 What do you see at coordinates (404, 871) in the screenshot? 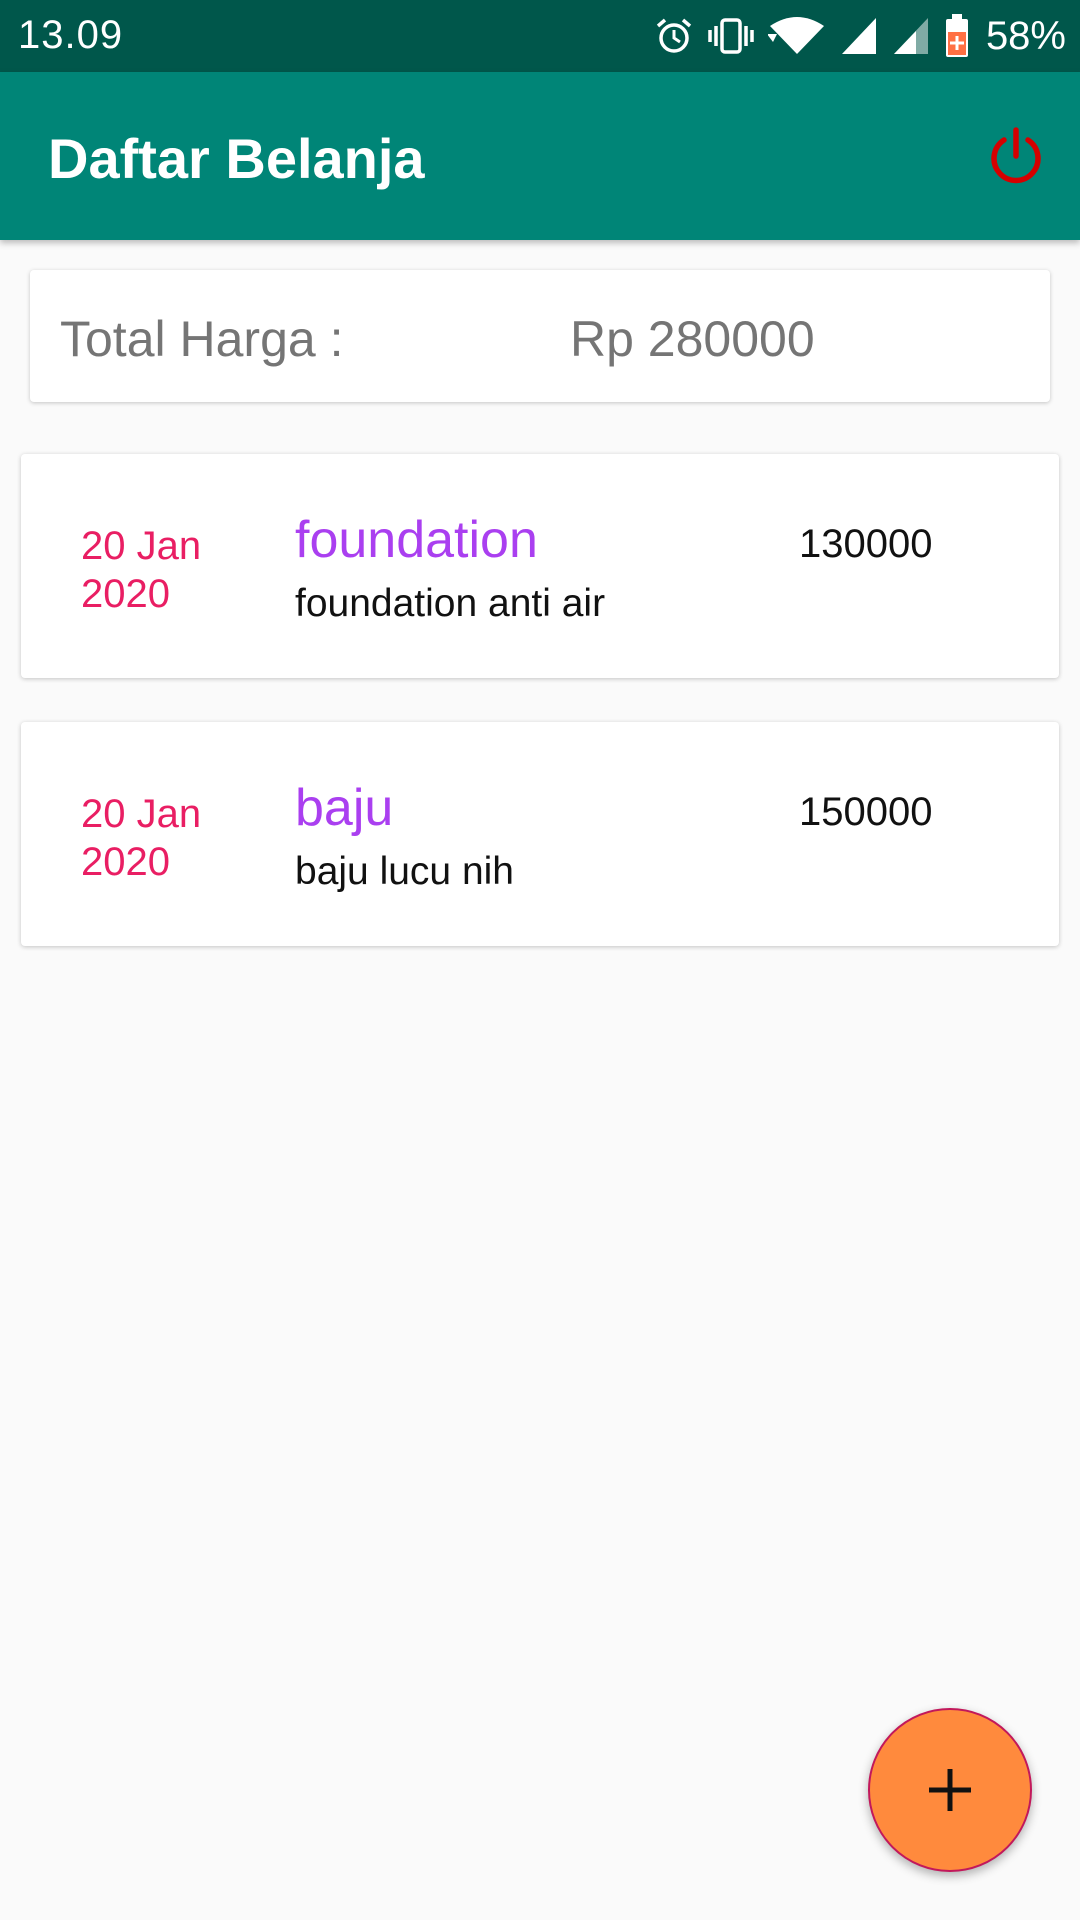
I see `item-description: baju lucu nih` at bounding box center [404, 871].